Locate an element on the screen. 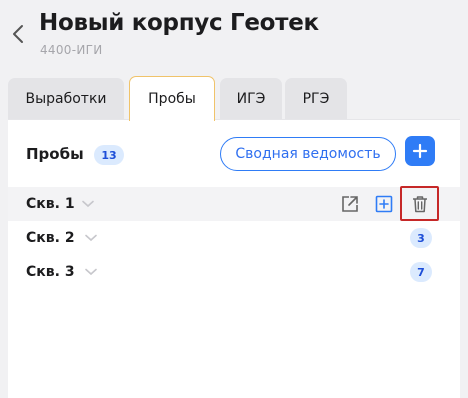 The image size is (468, 398). tab-proby: Пробы is located at coordinates (172, 98).